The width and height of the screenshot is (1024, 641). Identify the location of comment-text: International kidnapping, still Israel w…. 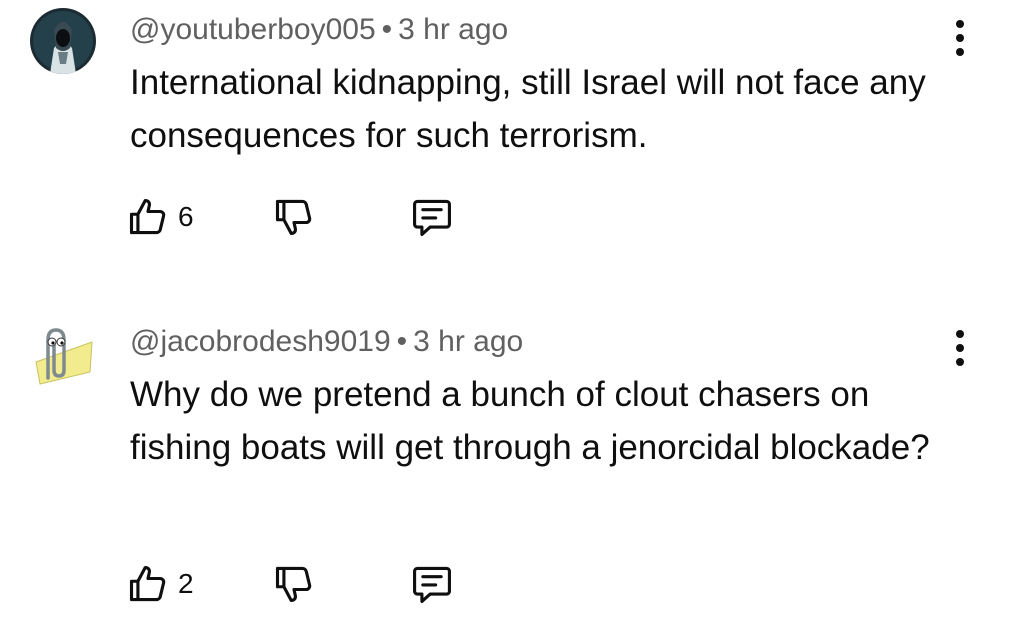
(528, 109).